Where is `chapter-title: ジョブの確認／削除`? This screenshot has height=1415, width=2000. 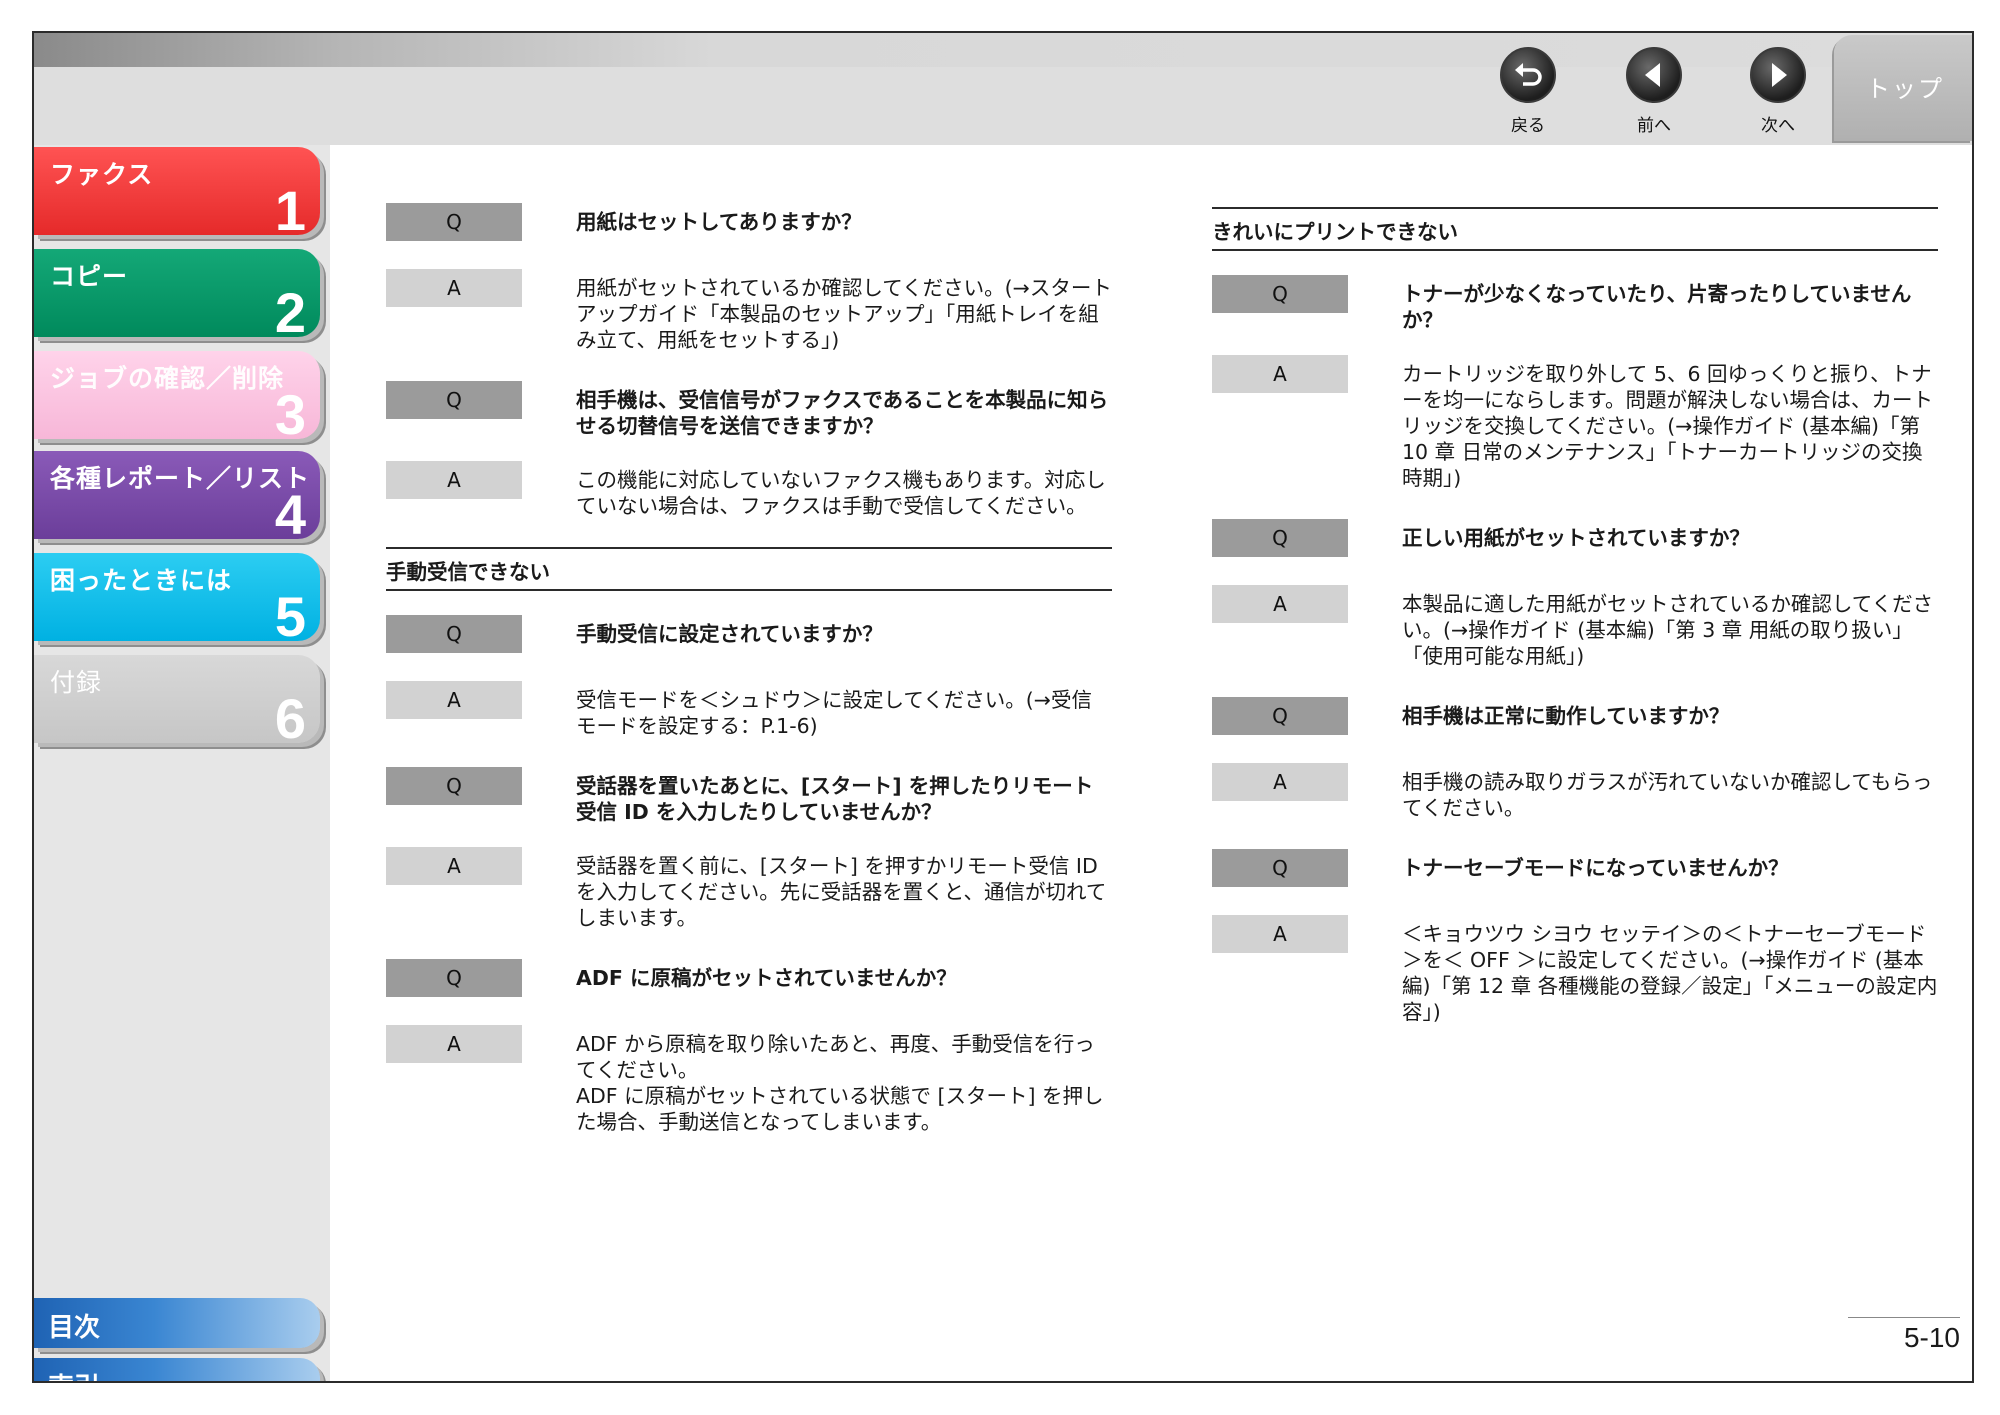
chapter-title: ジョブの確認／削除 is located at coordinates (167, 378).